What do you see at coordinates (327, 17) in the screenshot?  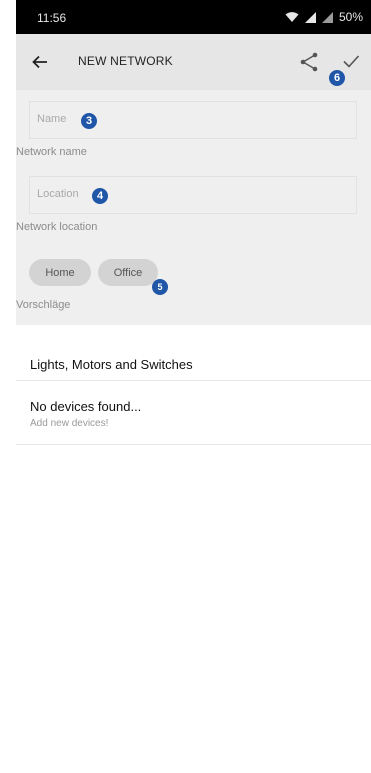 I see `signal-icon-secondary` at bounding box center [327, 17].